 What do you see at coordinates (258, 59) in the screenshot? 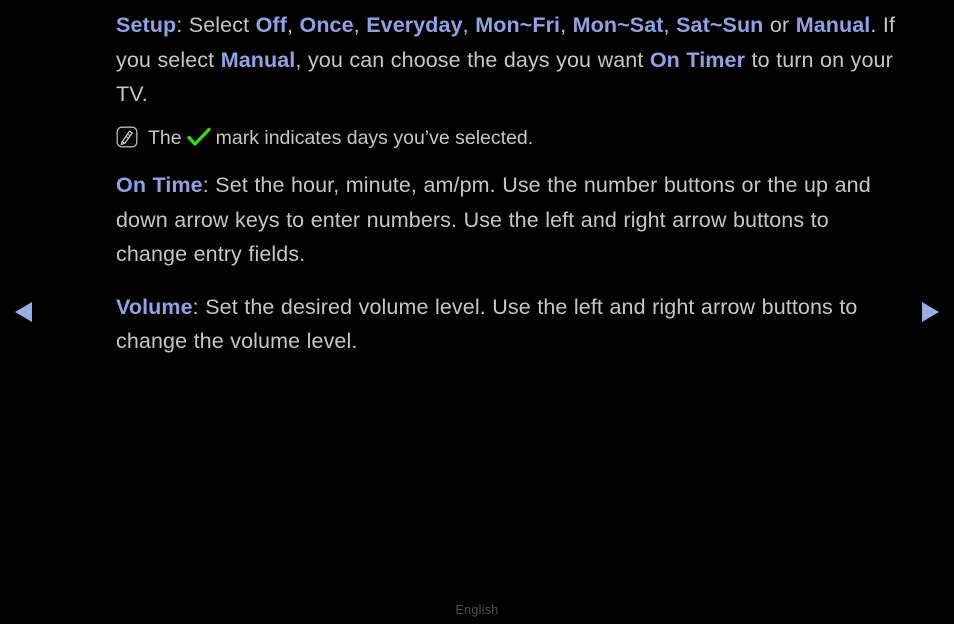
I see `setup-option-manual-2: Manual` at bounding box center [258, 59].